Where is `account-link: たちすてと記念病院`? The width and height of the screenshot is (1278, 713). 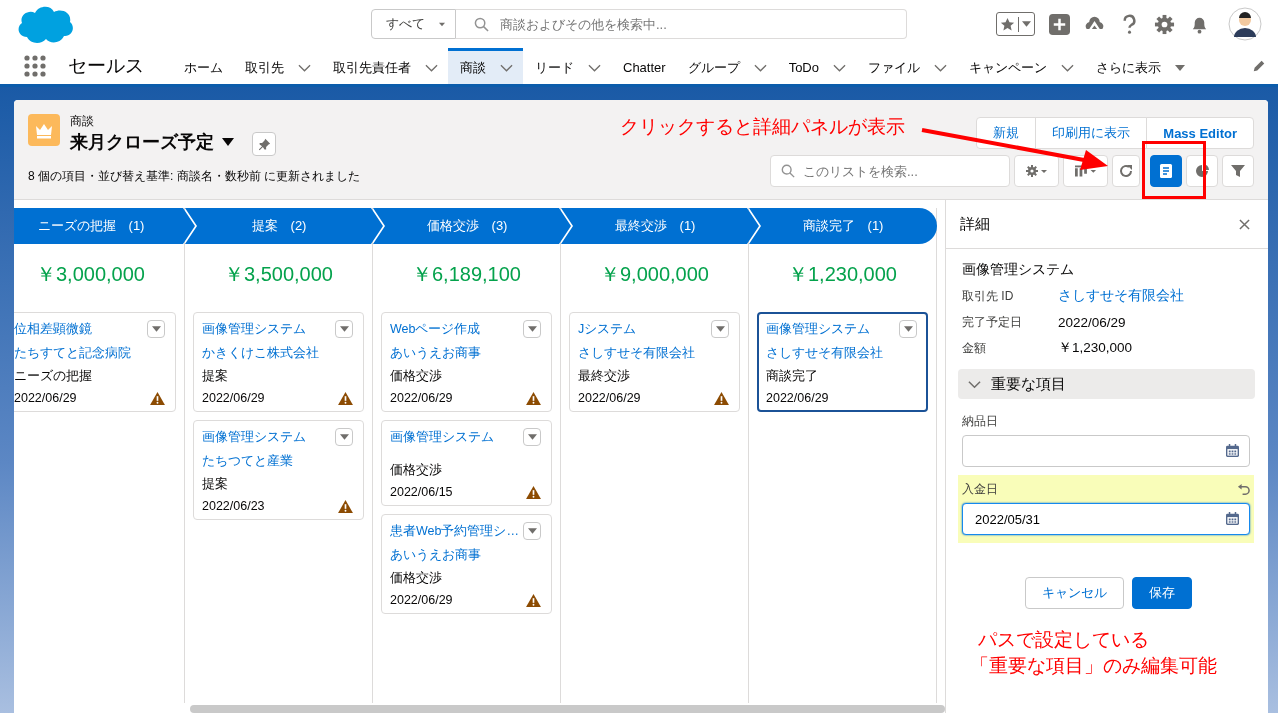
account-link: たちすてと記念病院 is located at coordinates (89, 353).